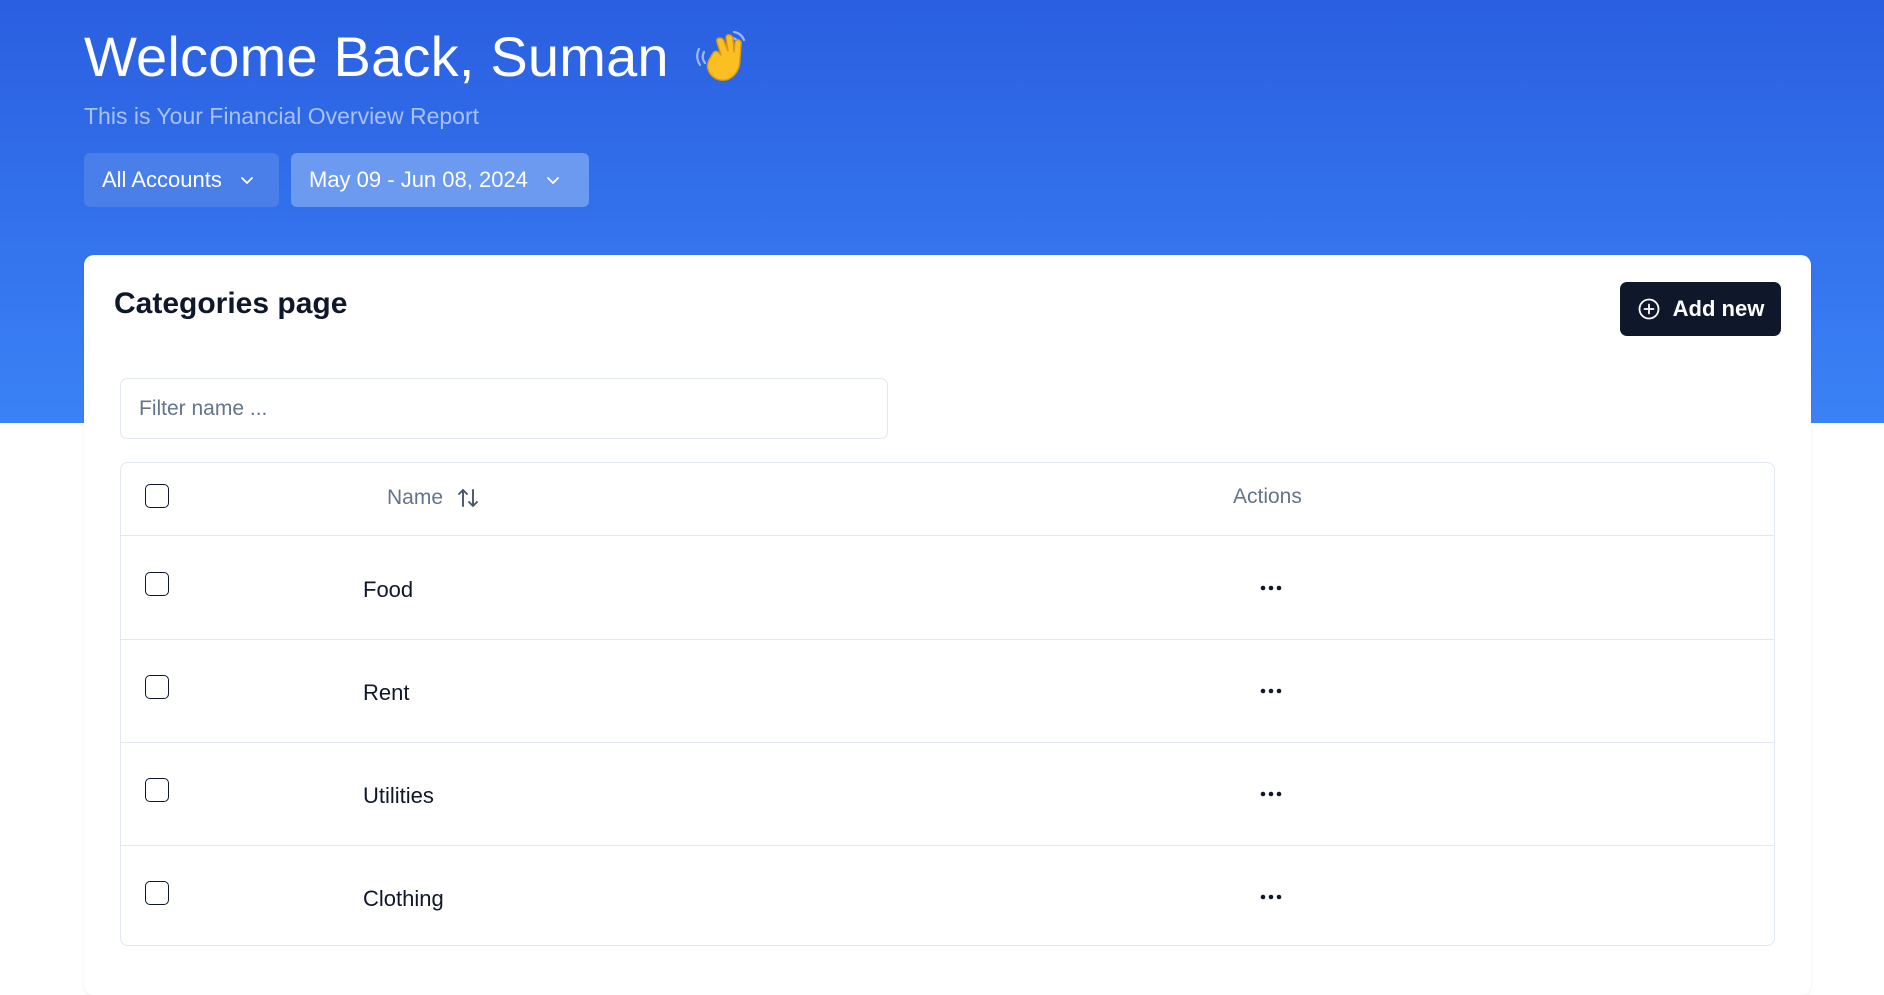 Image resolution: width=1884 pixels, height=995 pixels. What do you see at coordinates (388, 589) in the screenshot?
I see `category-name-cell: Food` at bounding box center [388, 589].